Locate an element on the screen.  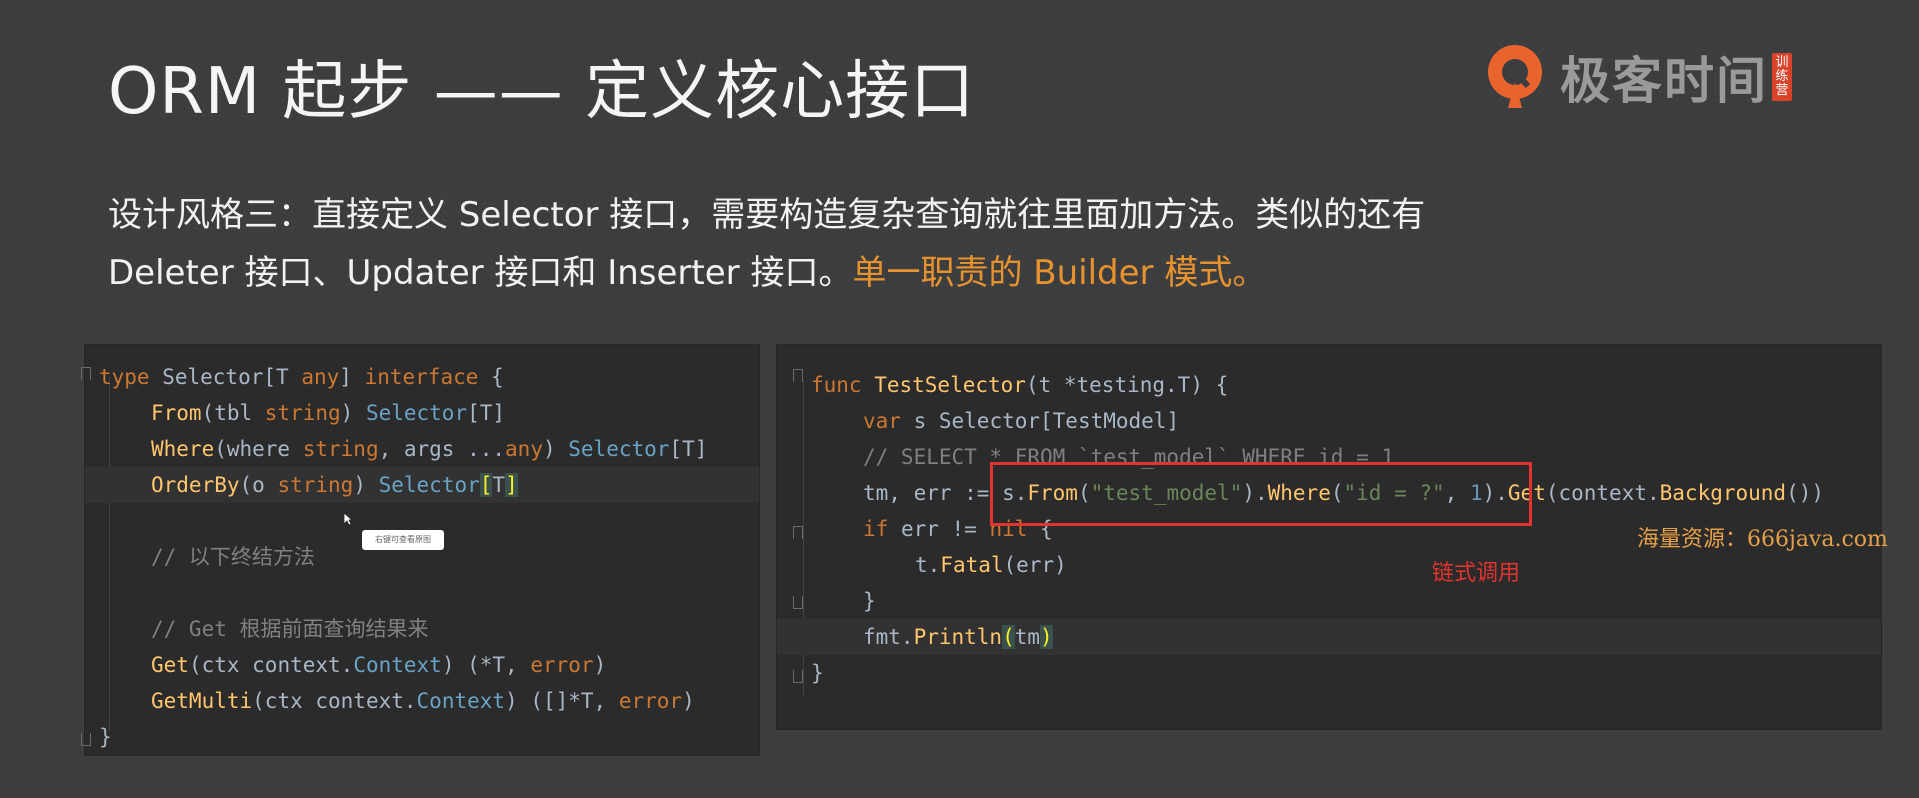
description-line-2-text: Deleter 接口、Updater 接口和 Inserter 接口。 is located at coordinates (480, 273).